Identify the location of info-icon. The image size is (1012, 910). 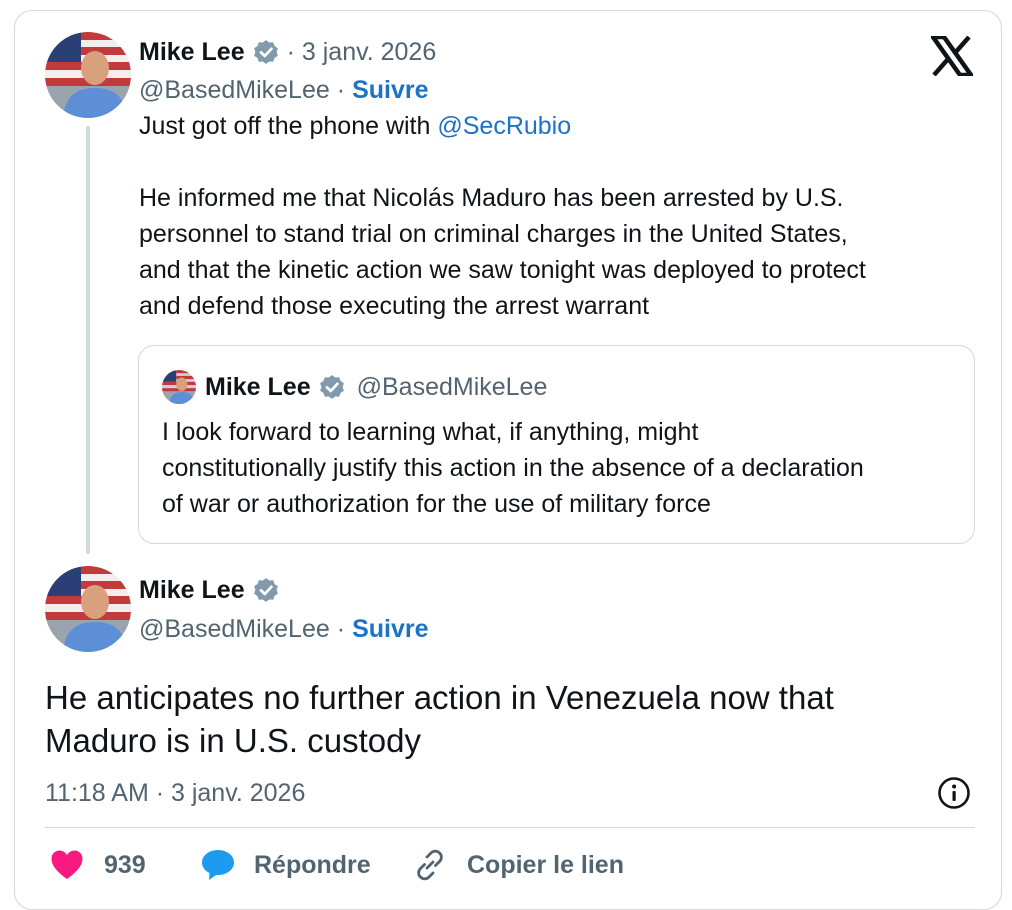
(954, 793).